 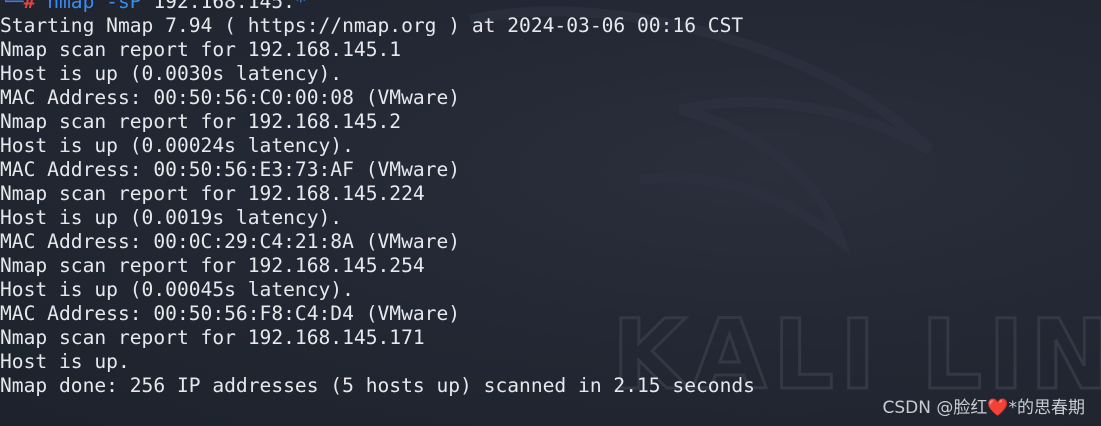 I want to click on output-line: MAC Address: 00:50:56:E3:73:AF (VMware), so click(x=230, y=169).